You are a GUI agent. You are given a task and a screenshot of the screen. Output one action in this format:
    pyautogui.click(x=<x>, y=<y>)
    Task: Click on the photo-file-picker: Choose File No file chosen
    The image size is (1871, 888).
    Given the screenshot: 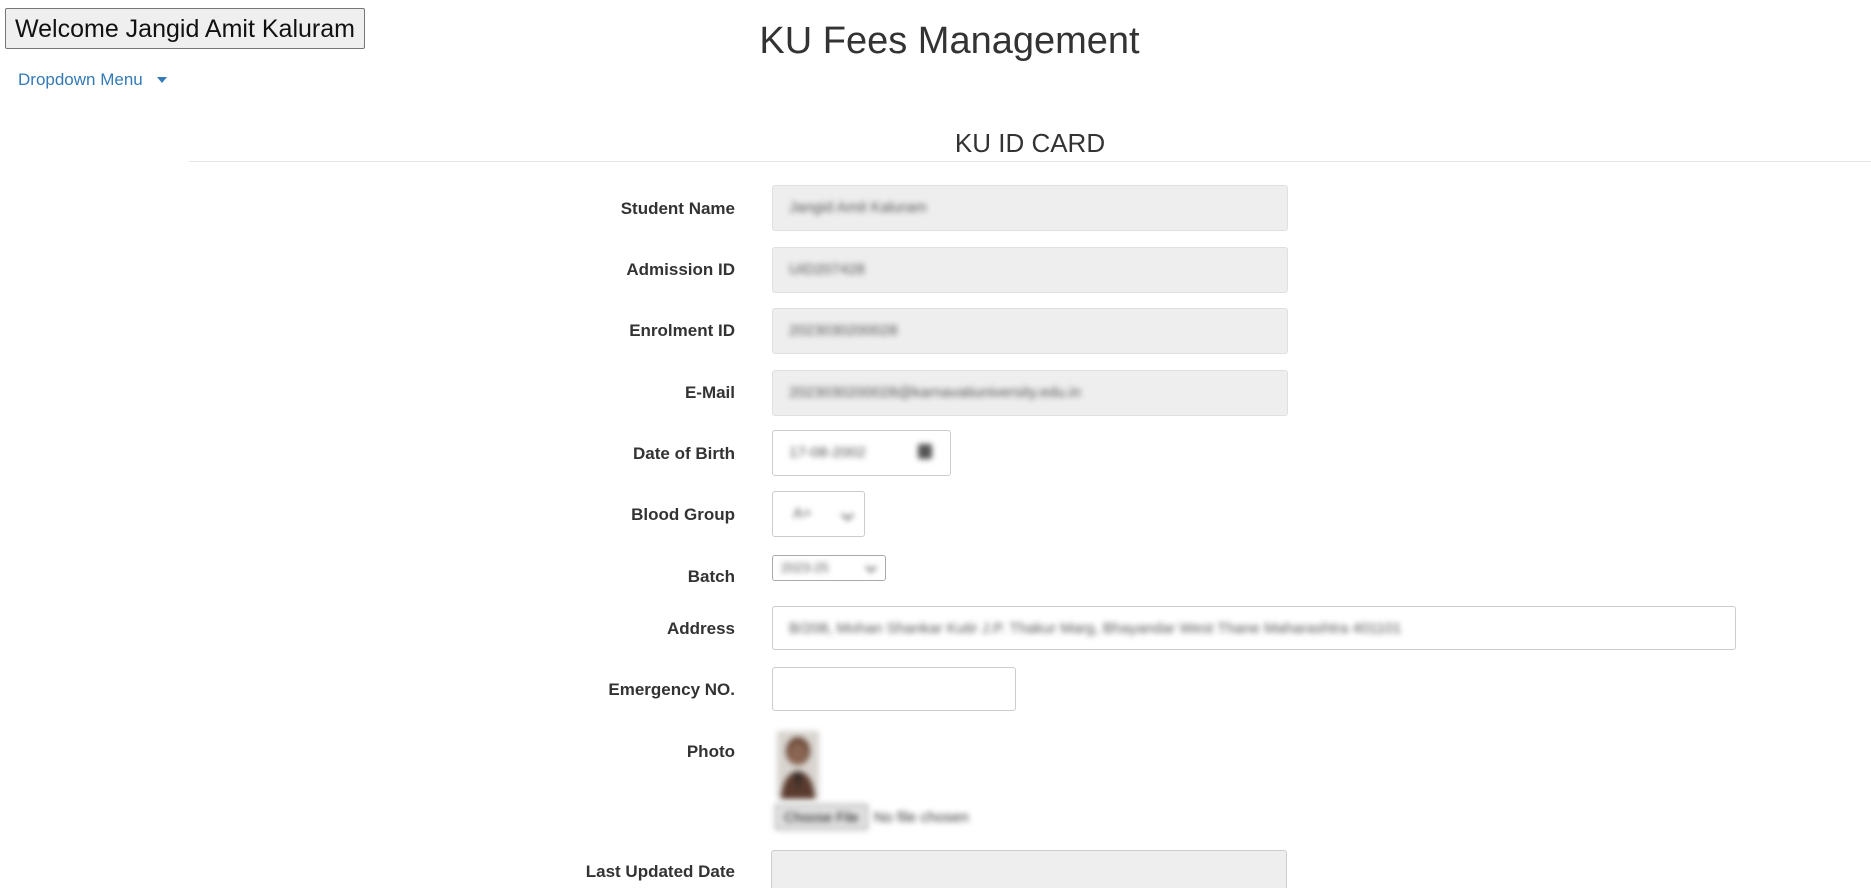 What is the action you would take?
    pyautogui.click(x=872, y=817)
    